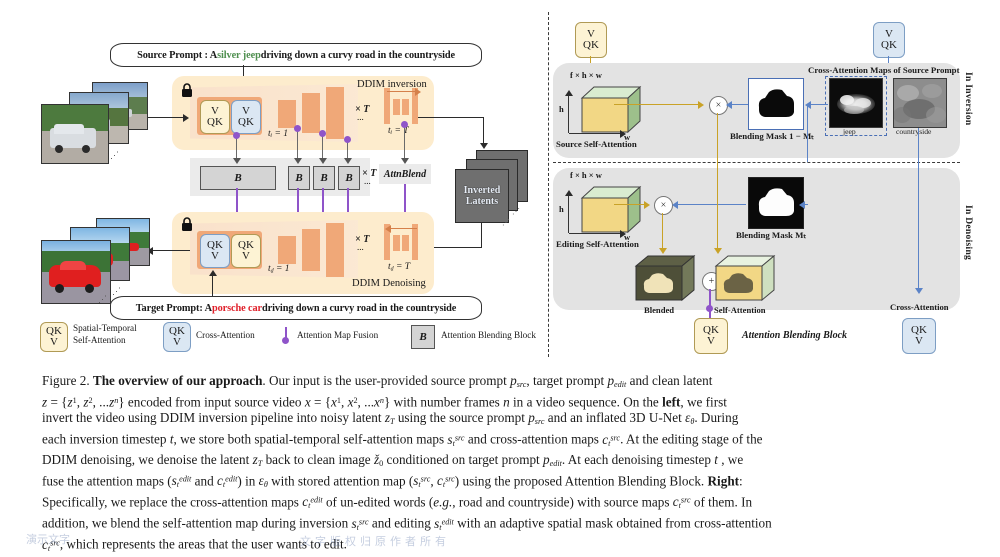 This screenshot has width=1000, height=557. Describe the element at coordinates (729, 105) in the screenshot. I see `inversion-mask-to-mul-head` at that location.